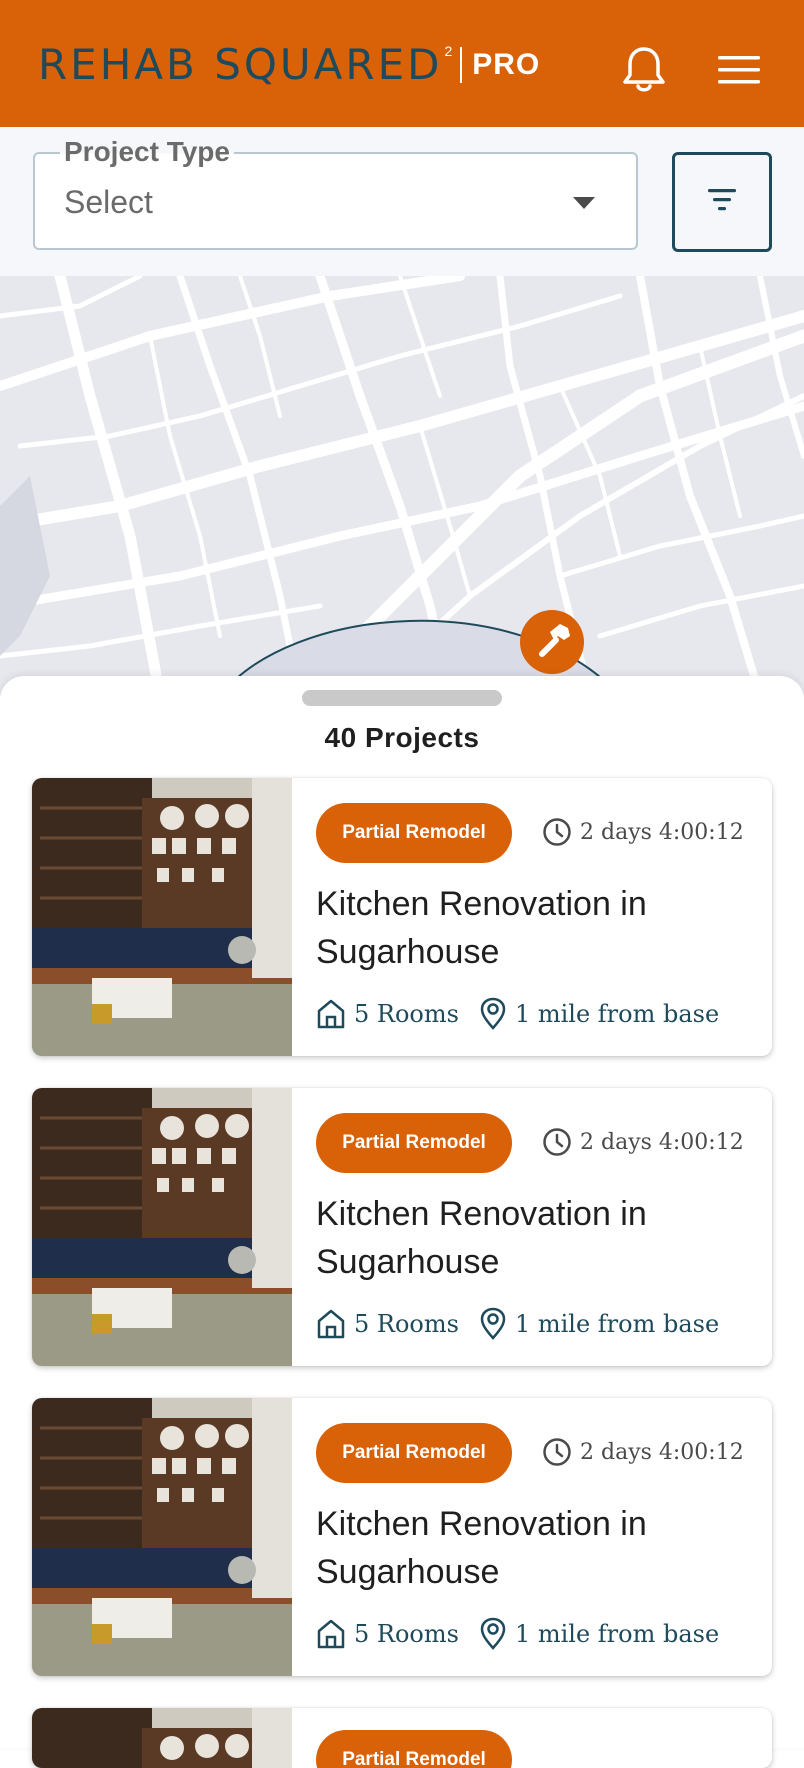  What do you see at coordinates (402, 737) in the screenshot?
I see `projects-count: 40 Projects` at bounding box center [402, 737].